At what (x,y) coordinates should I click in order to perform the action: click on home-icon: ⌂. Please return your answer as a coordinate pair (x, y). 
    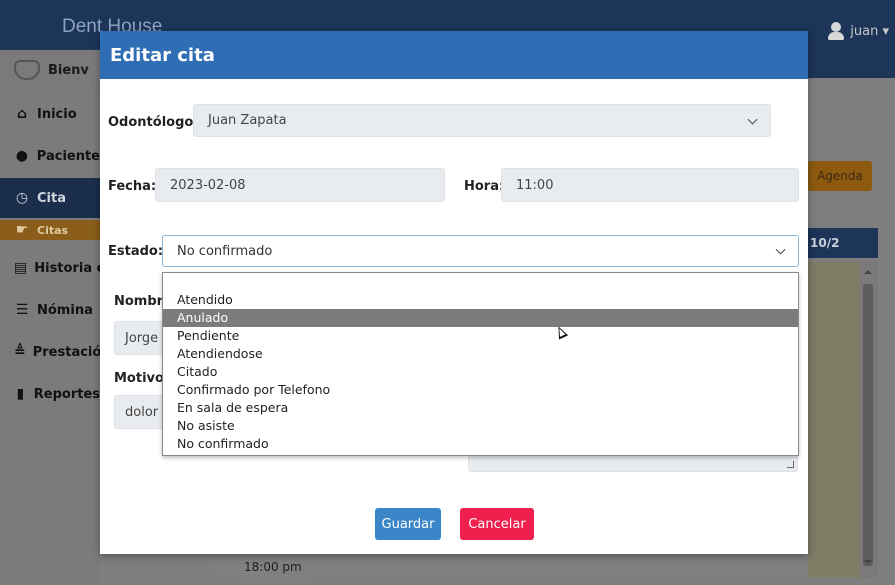
    Looking at the image, I should click on (22, 114).